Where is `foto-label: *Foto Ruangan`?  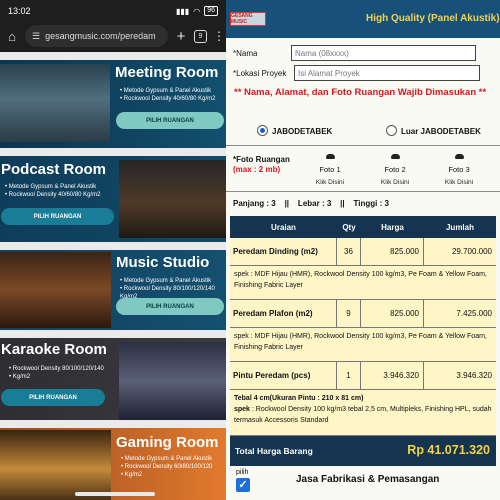
foto-label: *Foto Ruangan is located at coordinates (261, 159).